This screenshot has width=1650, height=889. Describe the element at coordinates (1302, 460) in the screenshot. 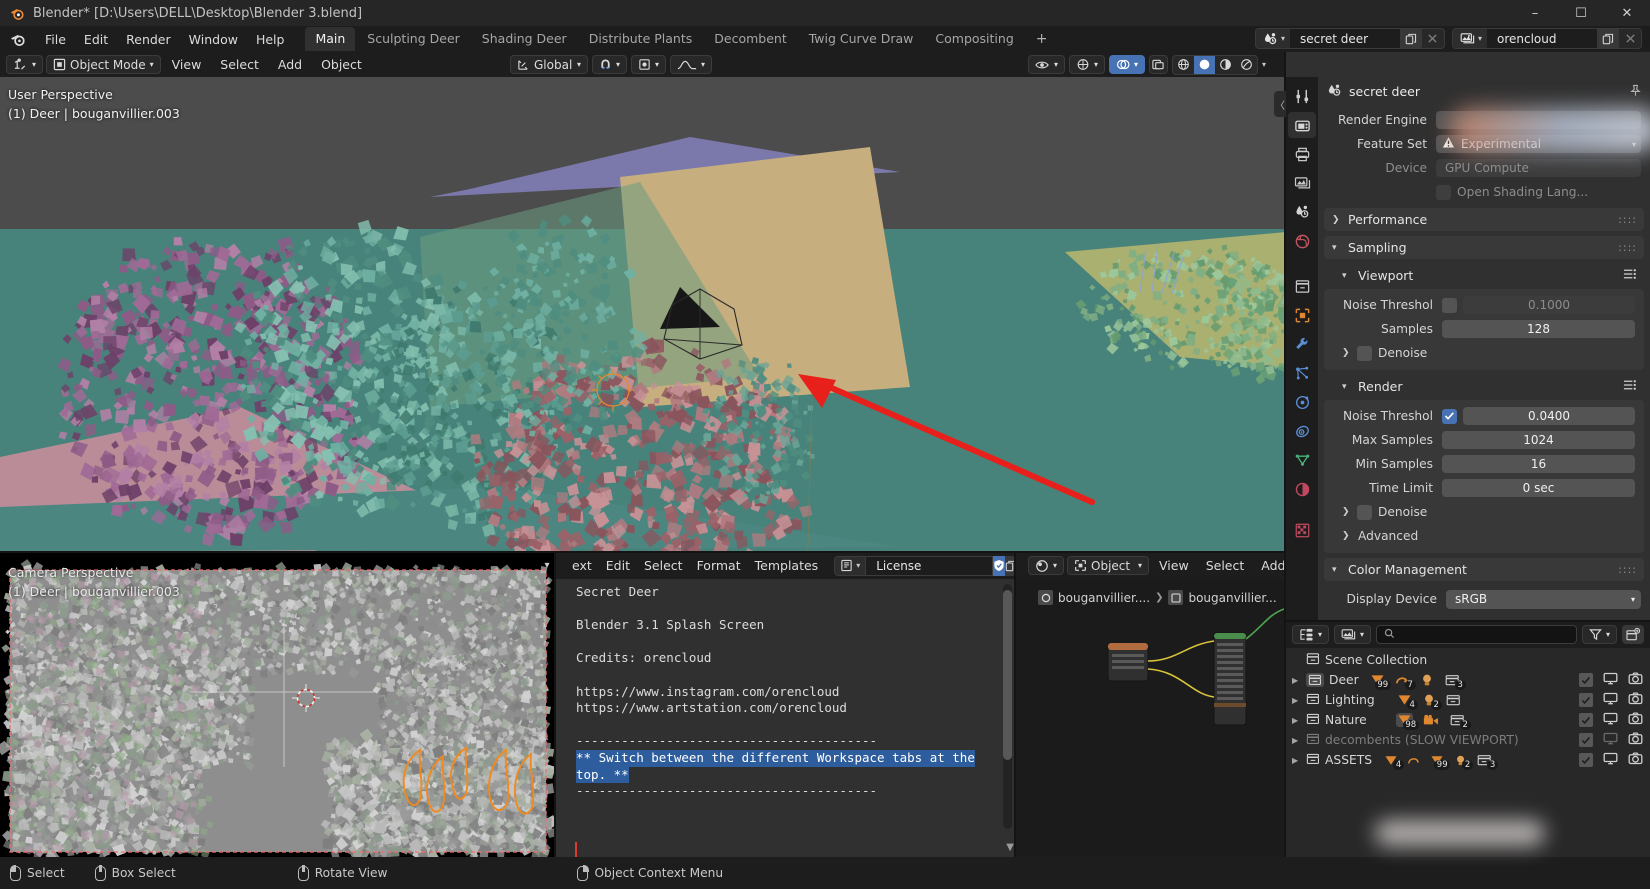

I see `properties-tab-data` at that location.